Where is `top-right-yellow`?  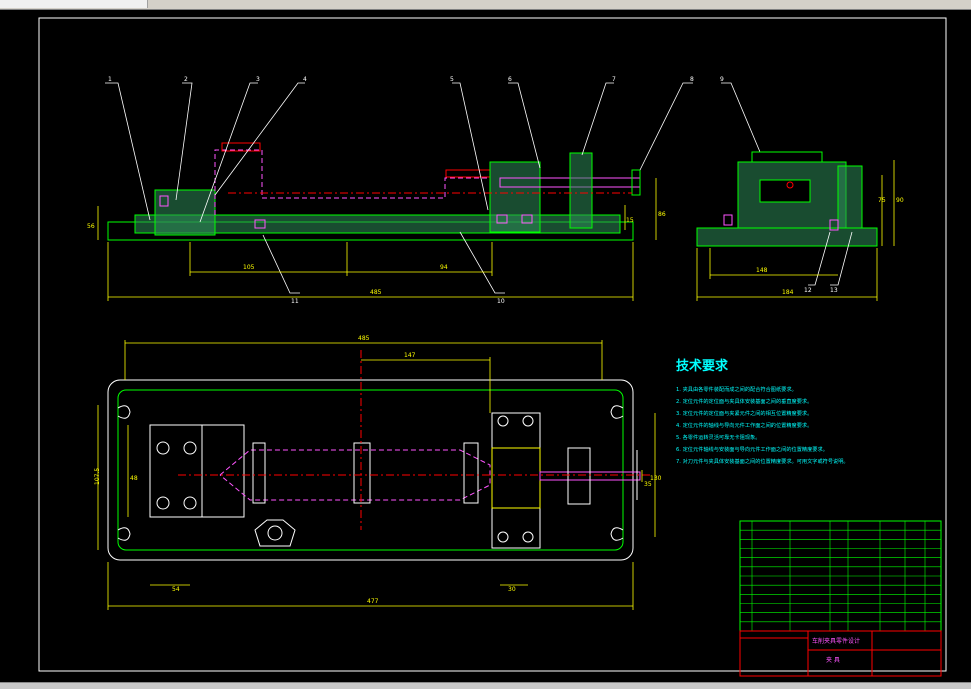 top-right-yellow is located at coordinates (516, 478).